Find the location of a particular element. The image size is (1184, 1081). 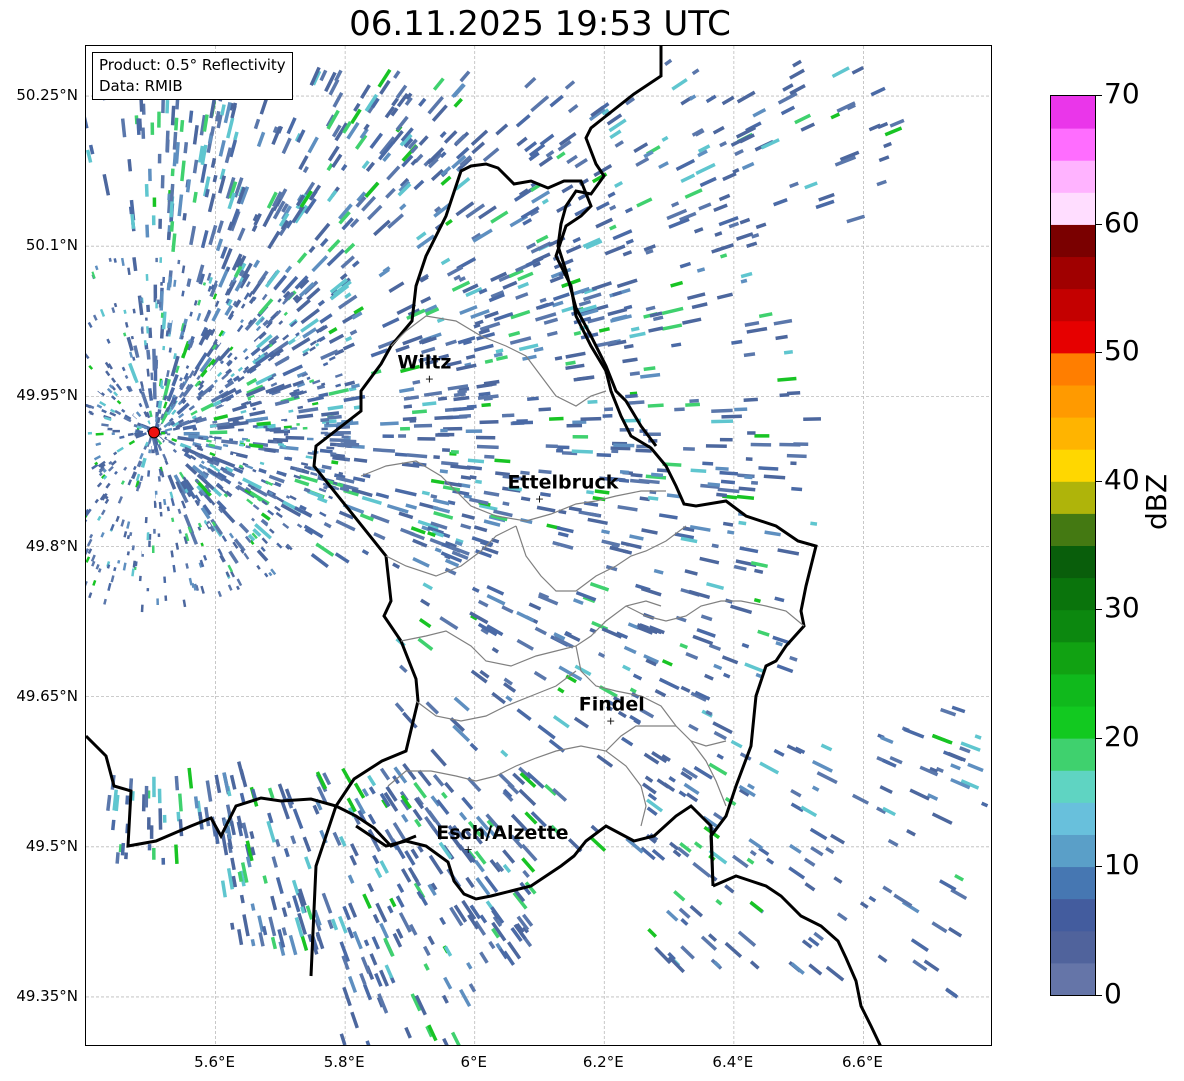

lat-tick-label: 50.1°N is located at coordinates (51, 245).